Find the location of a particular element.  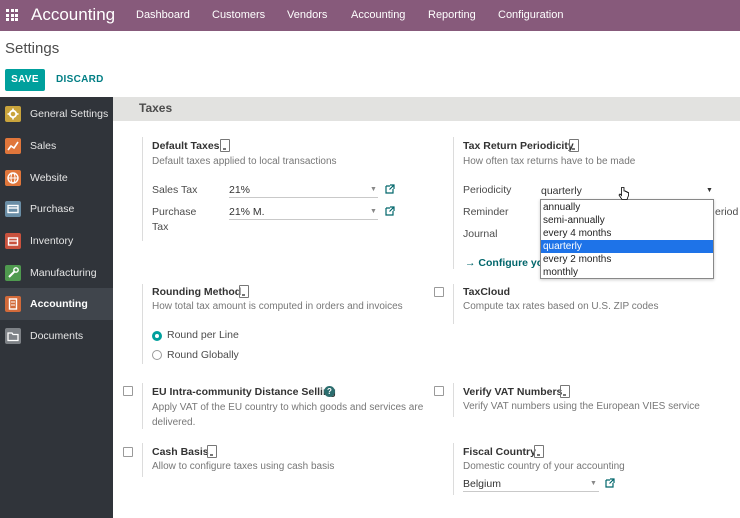

app-title: Accounting is located at coordinates (73, 15).